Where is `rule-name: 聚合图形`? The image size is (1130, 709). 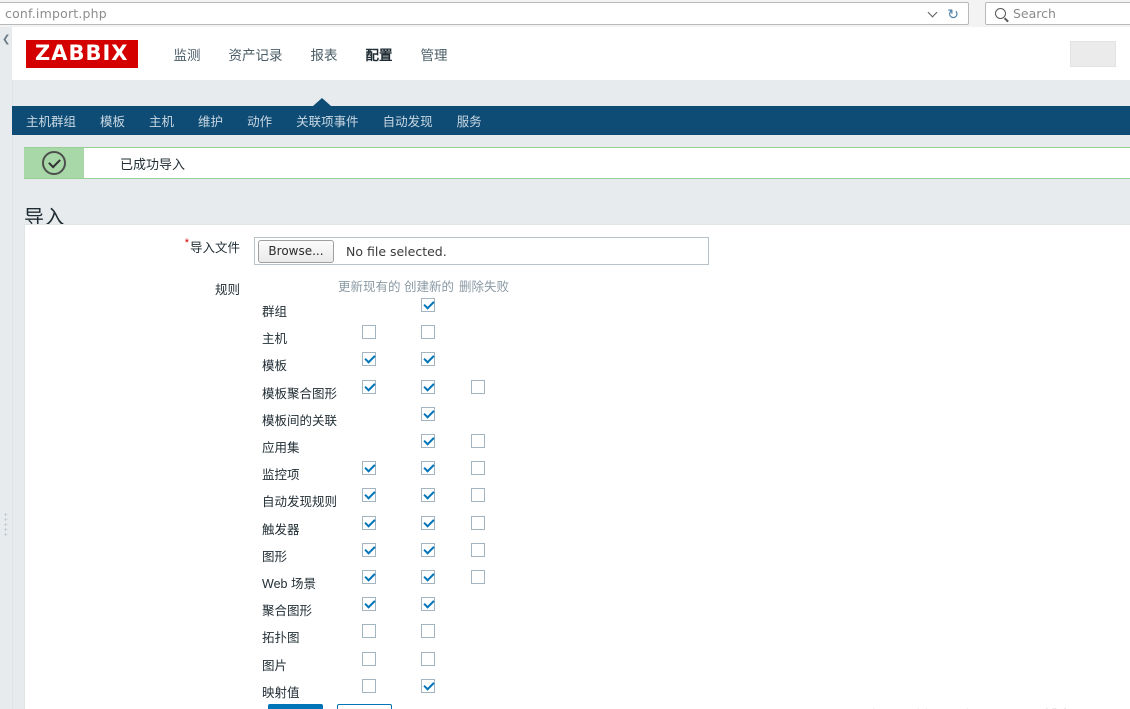
rule-name: 聚合图形 is located at coordinates (287, 611).